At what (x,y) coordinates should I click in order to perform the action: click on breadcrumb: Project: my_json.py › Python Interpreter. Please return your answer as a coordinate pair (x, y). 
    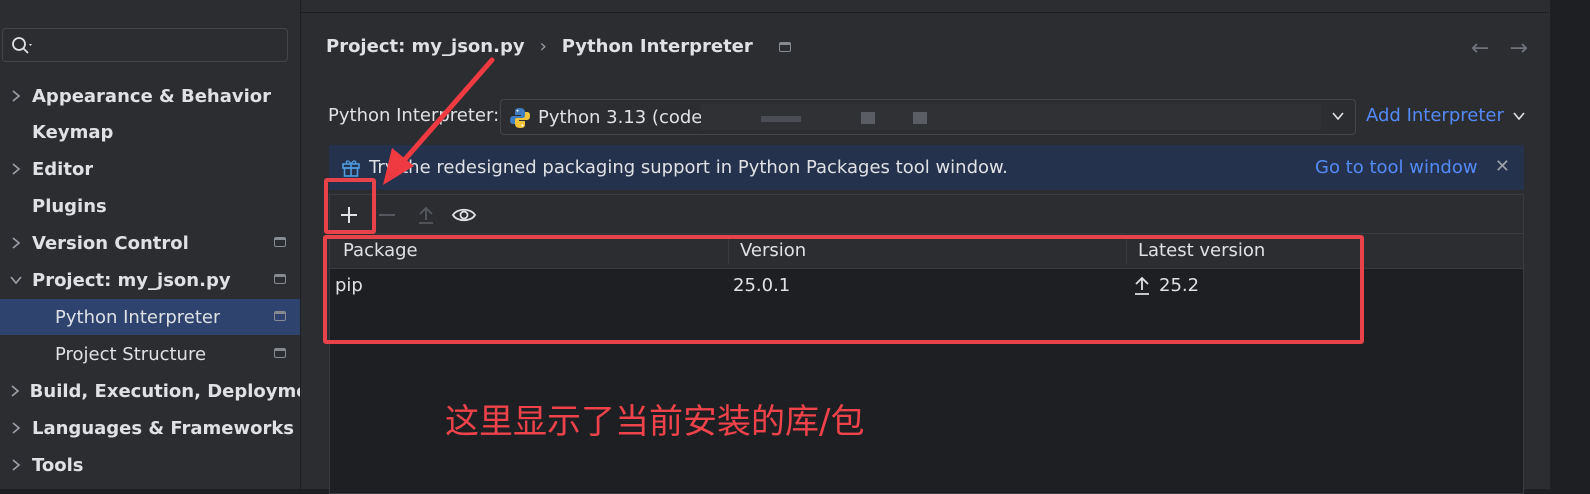
    Looking at the image, I should click on (558, 46).